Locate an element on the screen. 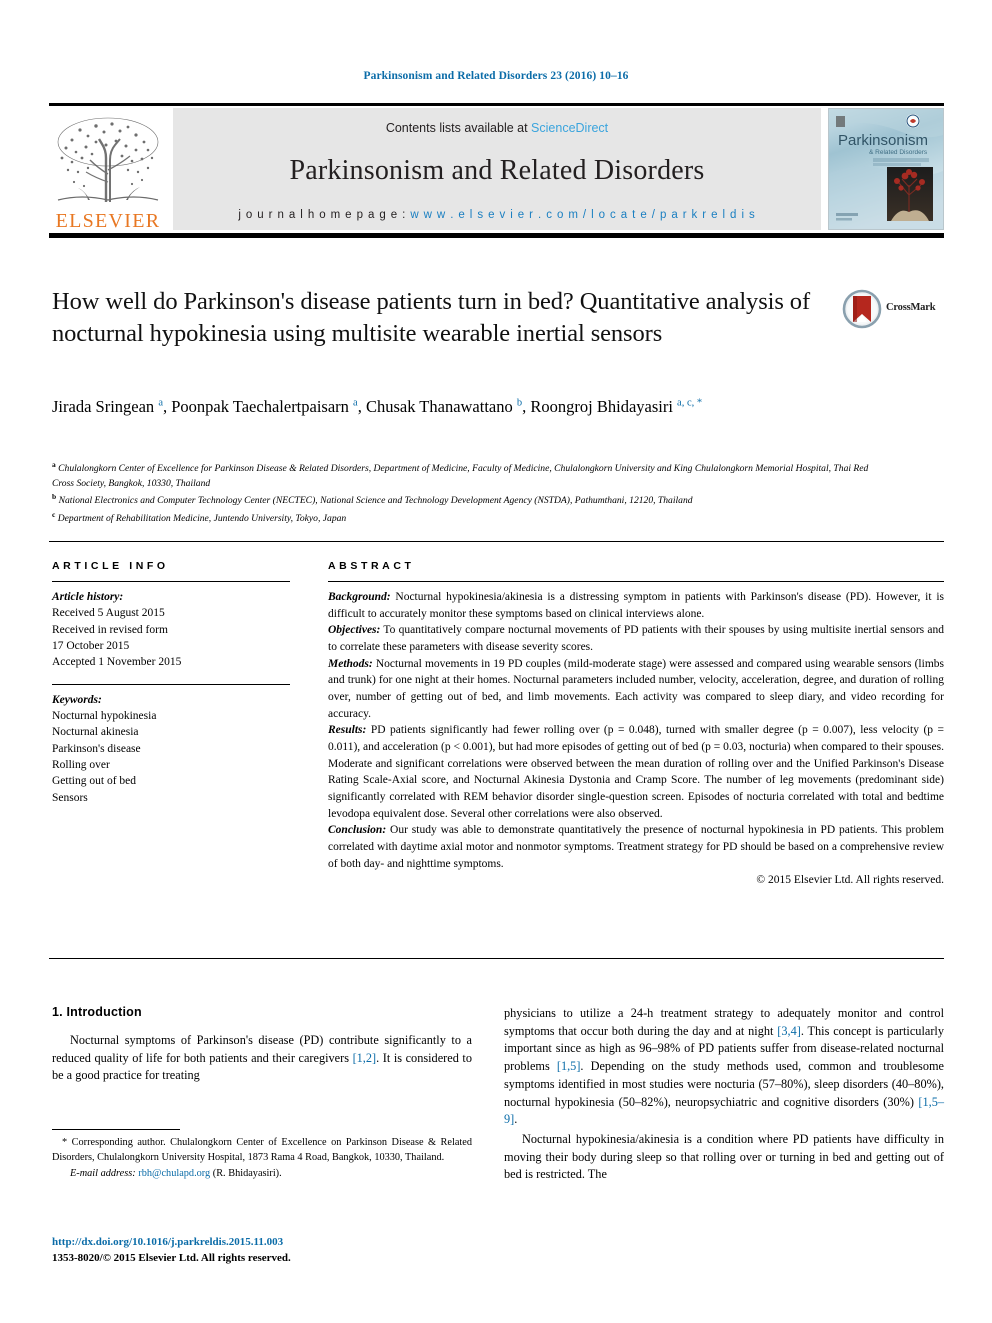  svg-text: Parkinsonism is located at coordinates (883, 140).